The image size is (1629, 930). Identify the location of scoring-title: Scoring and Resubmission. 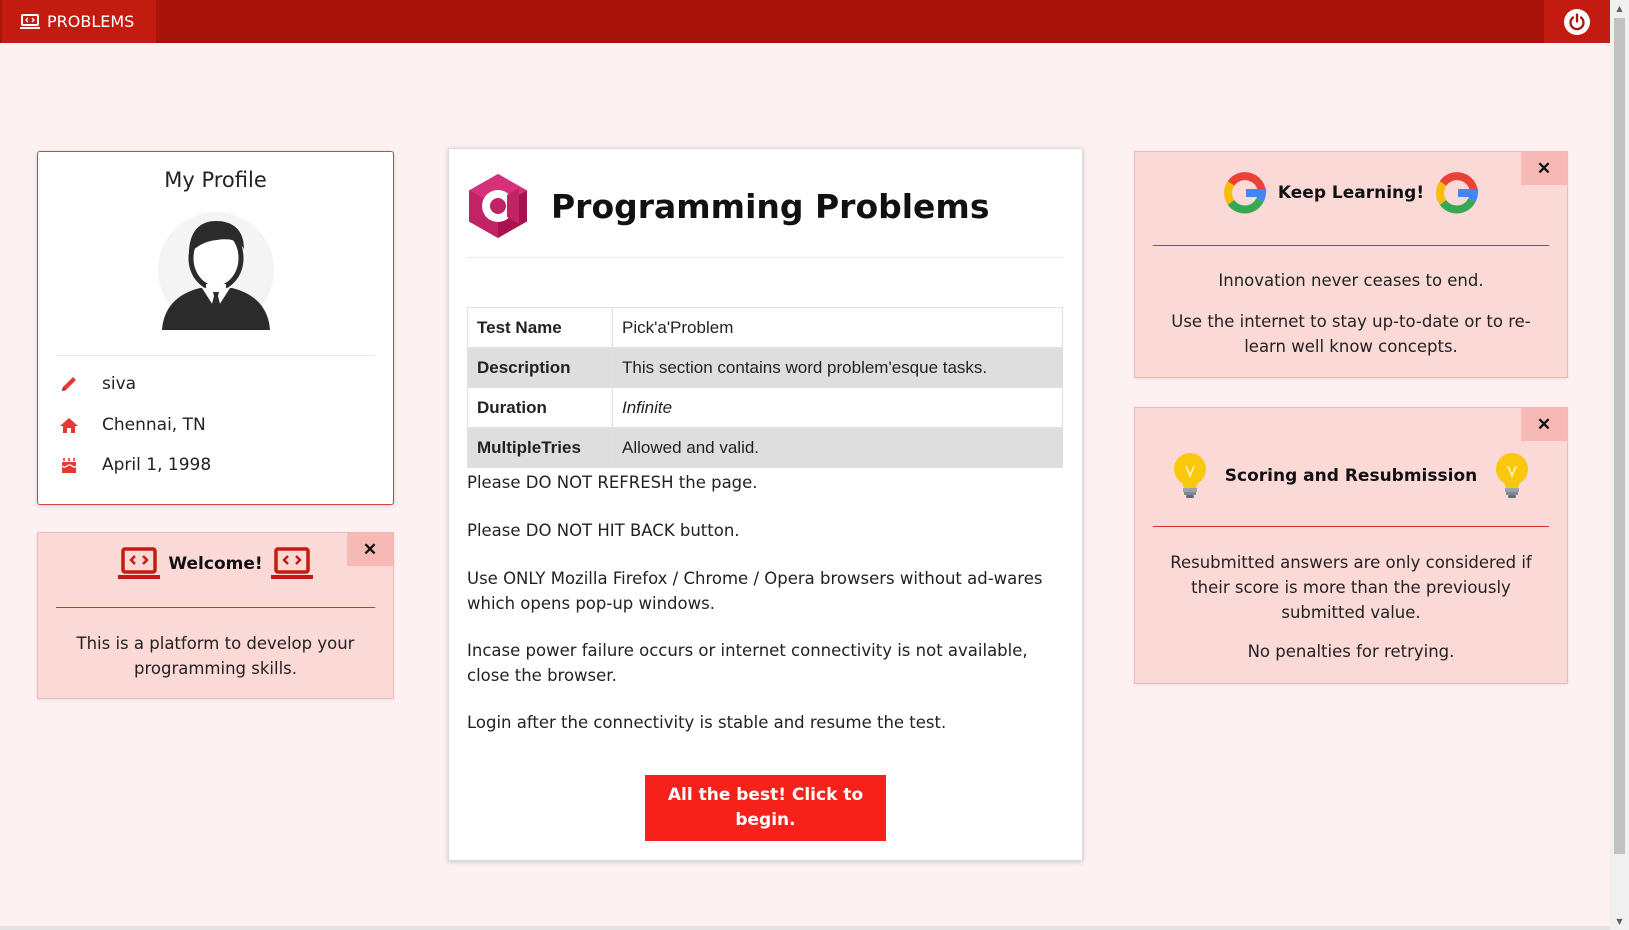
(1351, 476).